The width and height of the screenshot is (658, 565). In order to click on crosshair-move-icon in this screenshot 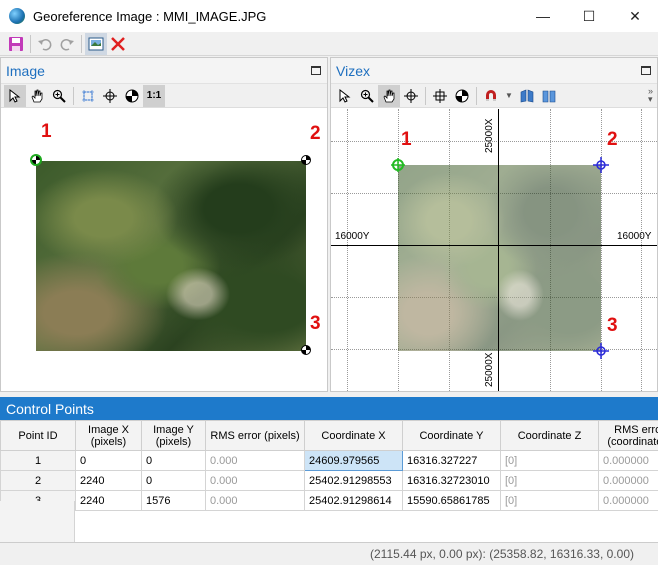, I will do `click(440, 95)`.